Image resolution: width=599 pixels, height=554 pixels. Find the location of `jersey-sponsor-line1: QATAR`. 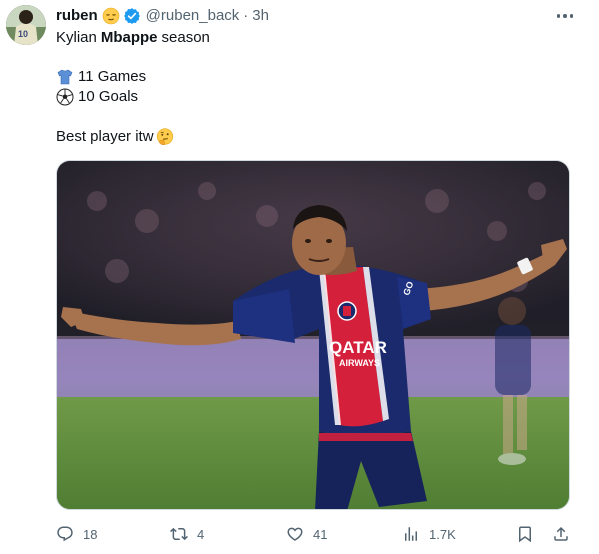

jersey-sponsor-line1: QATAR is located at coordinates (358, 347).